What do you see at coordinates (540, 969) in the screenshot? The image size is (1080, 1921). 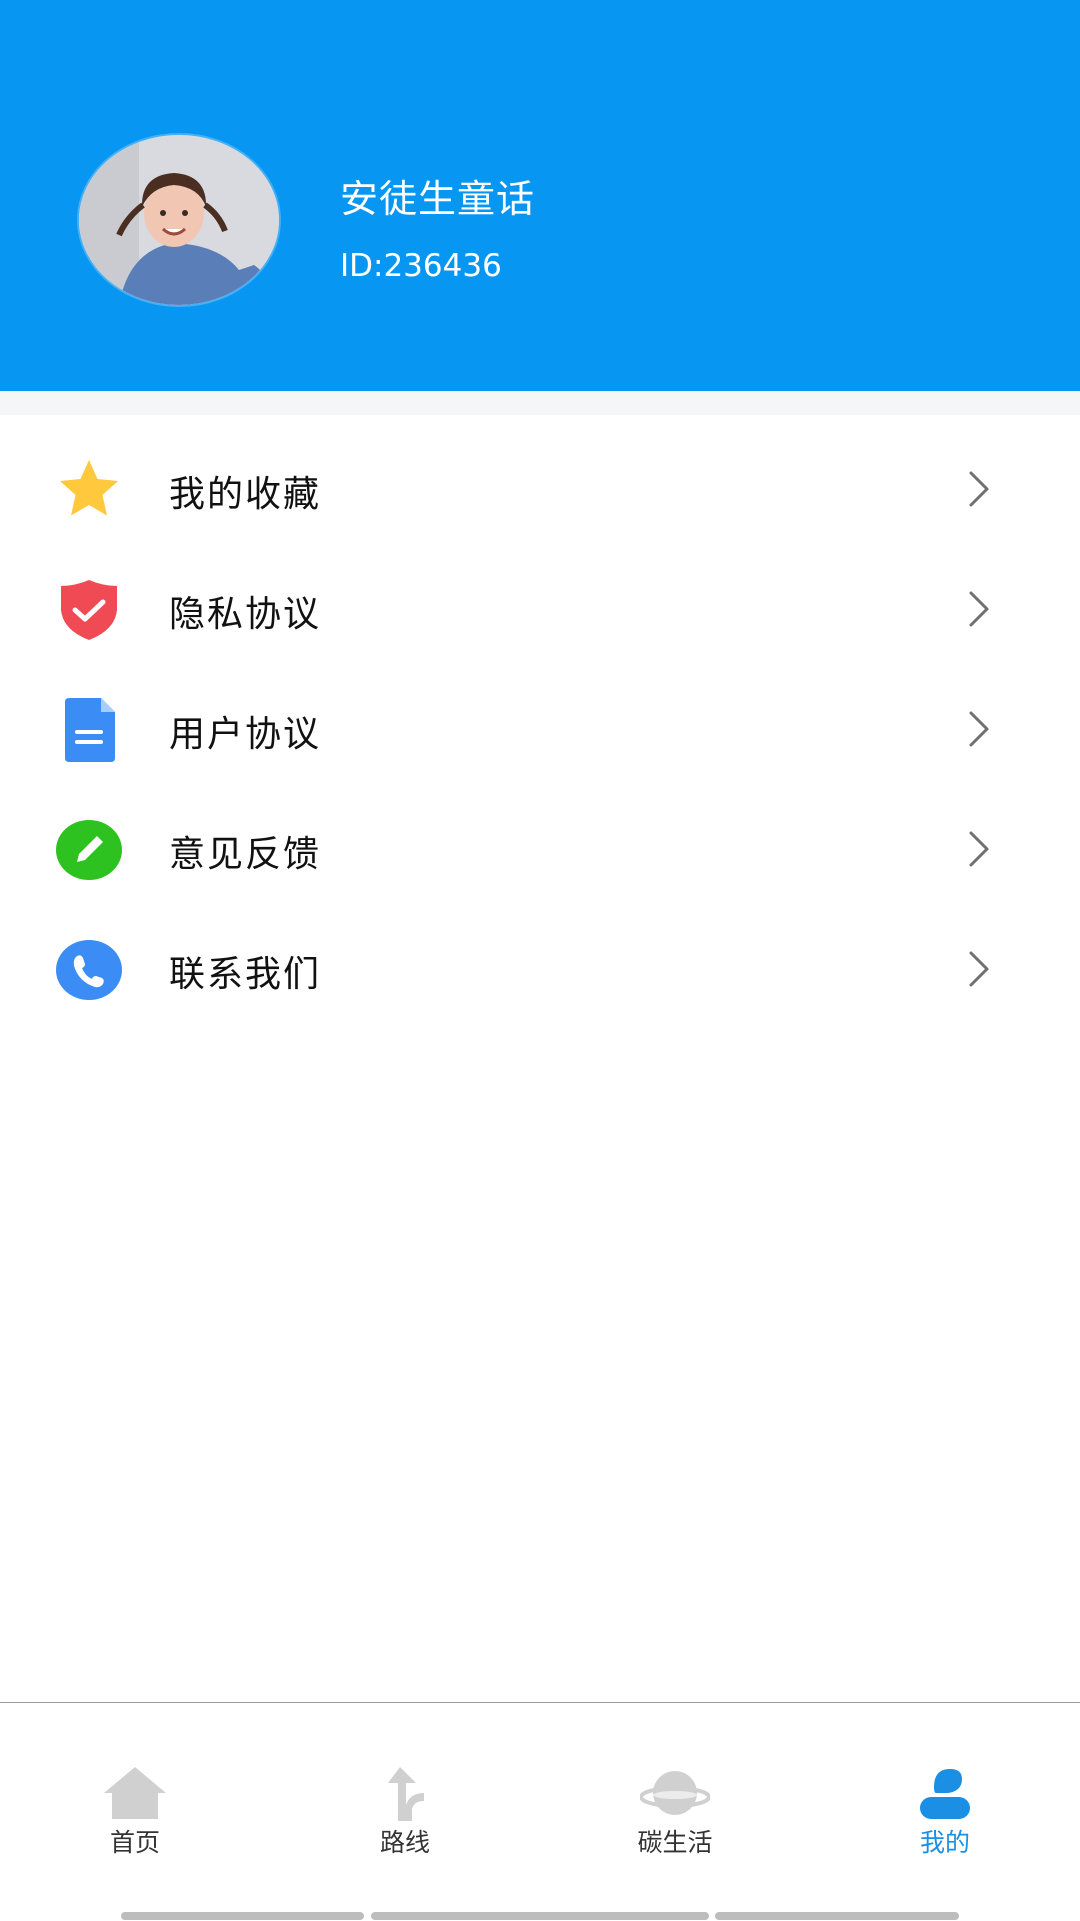 I see `menu-item-contact: 联系我们` at bounding box center [540, 969].